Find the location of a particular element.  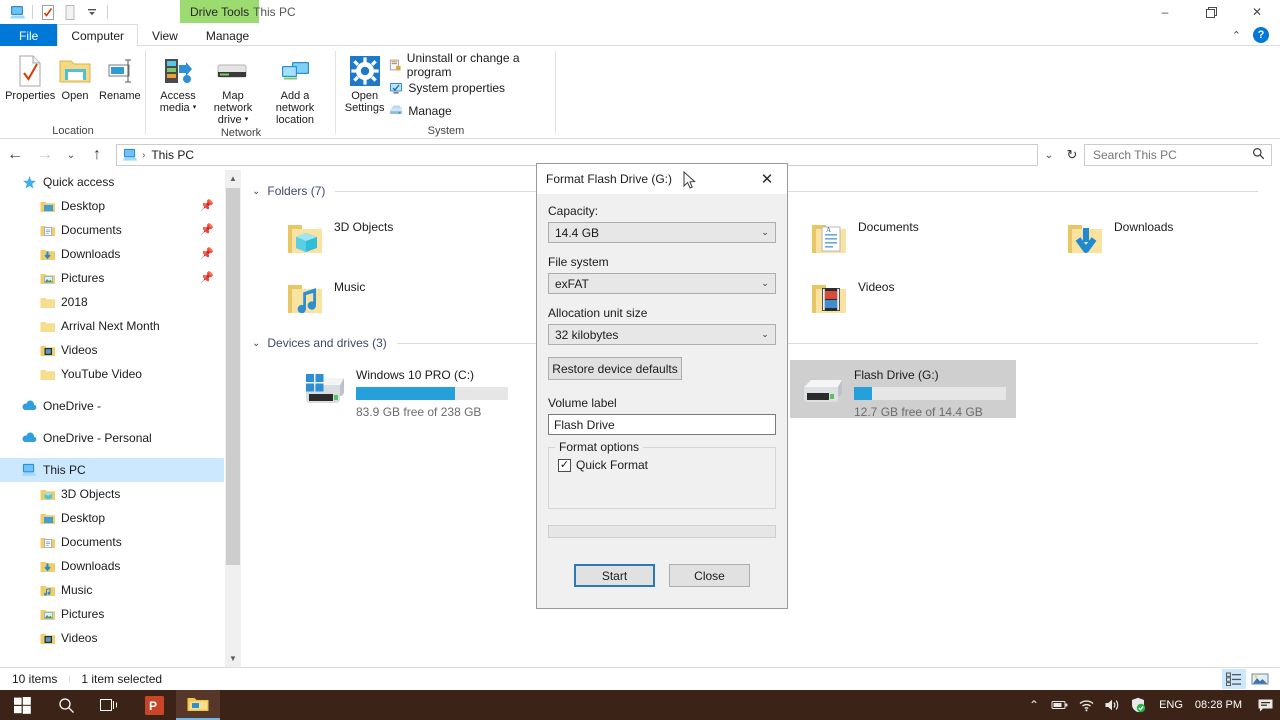

show-hidden-icons-button: ⌃ is located at coordinates (1034, 705).